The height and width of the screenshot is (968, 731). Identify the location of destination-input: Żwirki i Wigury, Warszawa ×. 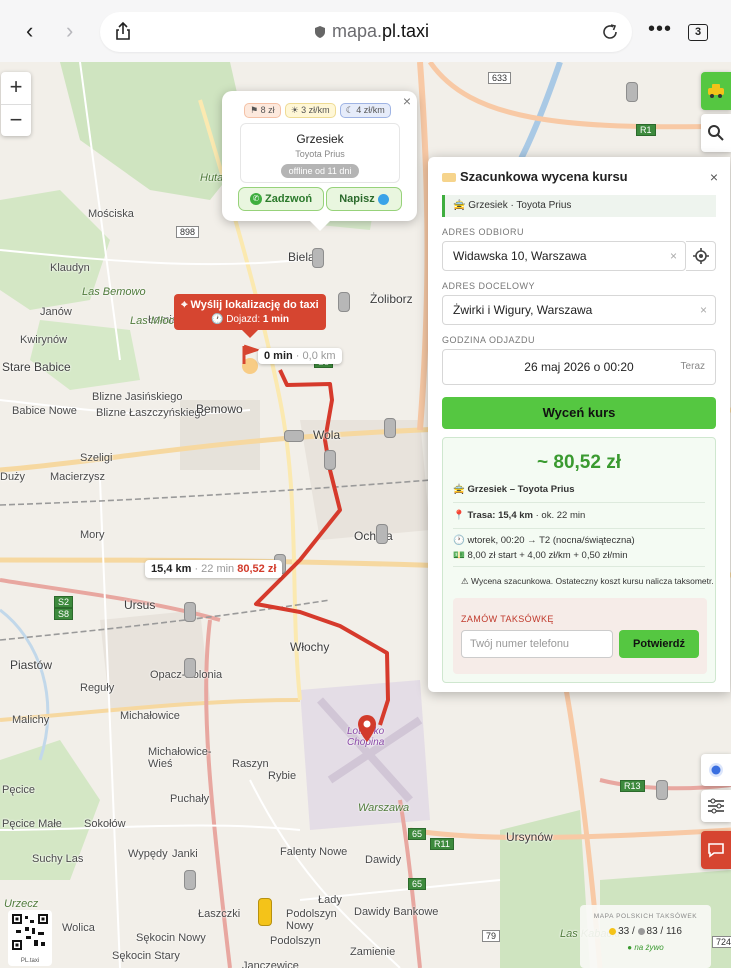
(579, 310).